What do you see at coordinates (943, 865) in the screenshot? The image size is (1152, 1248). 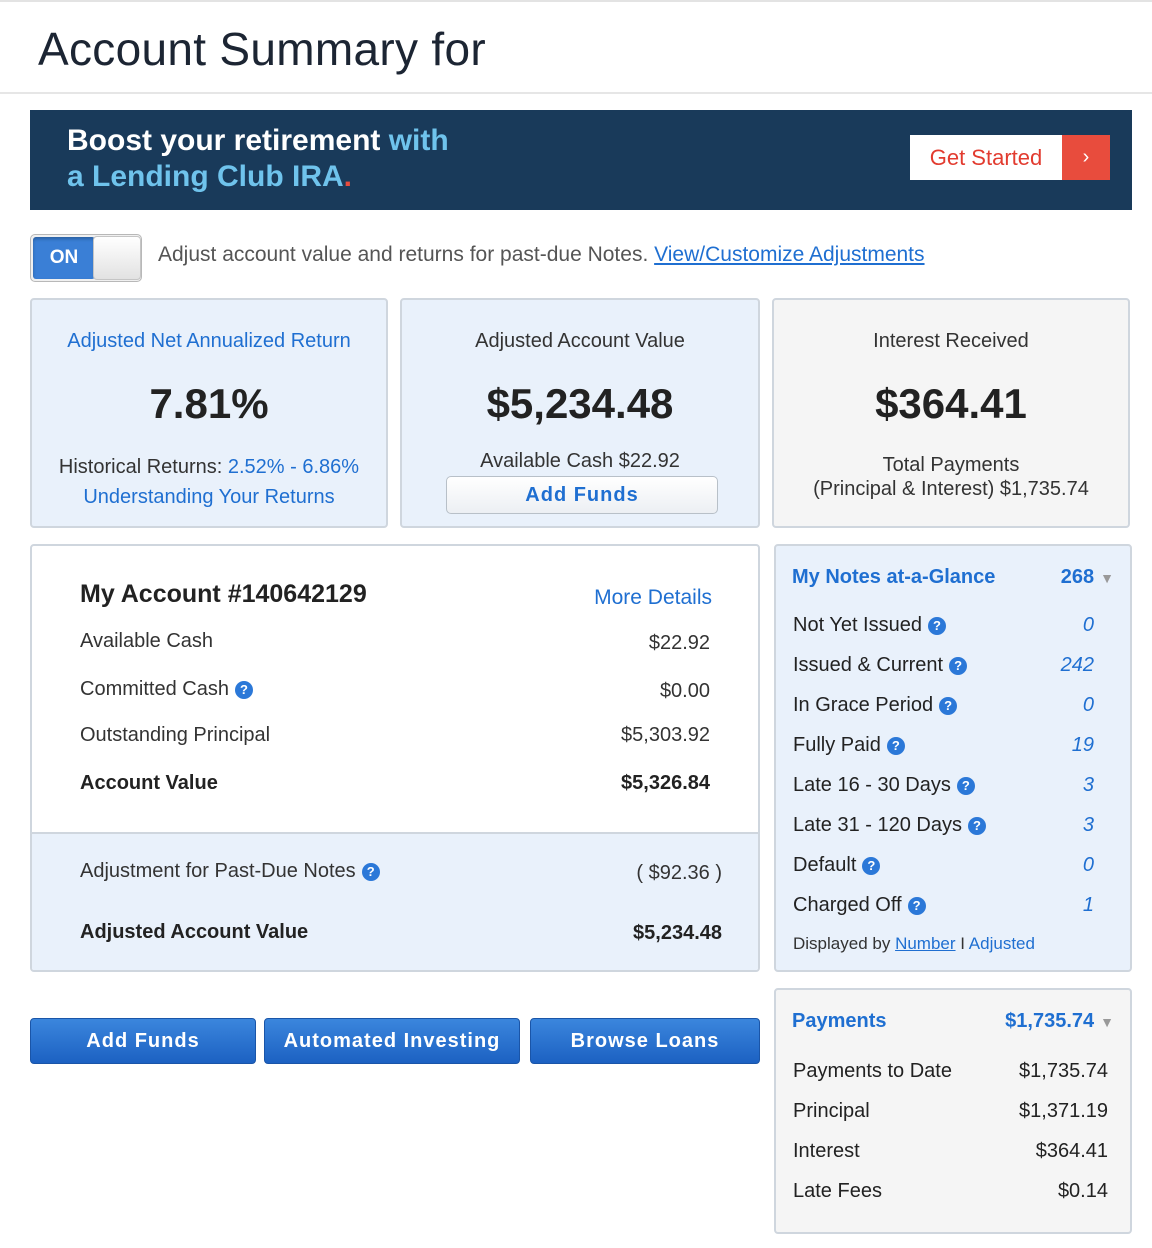 I see `note-row-default: Default? 0` at bounding box center [943, 865].